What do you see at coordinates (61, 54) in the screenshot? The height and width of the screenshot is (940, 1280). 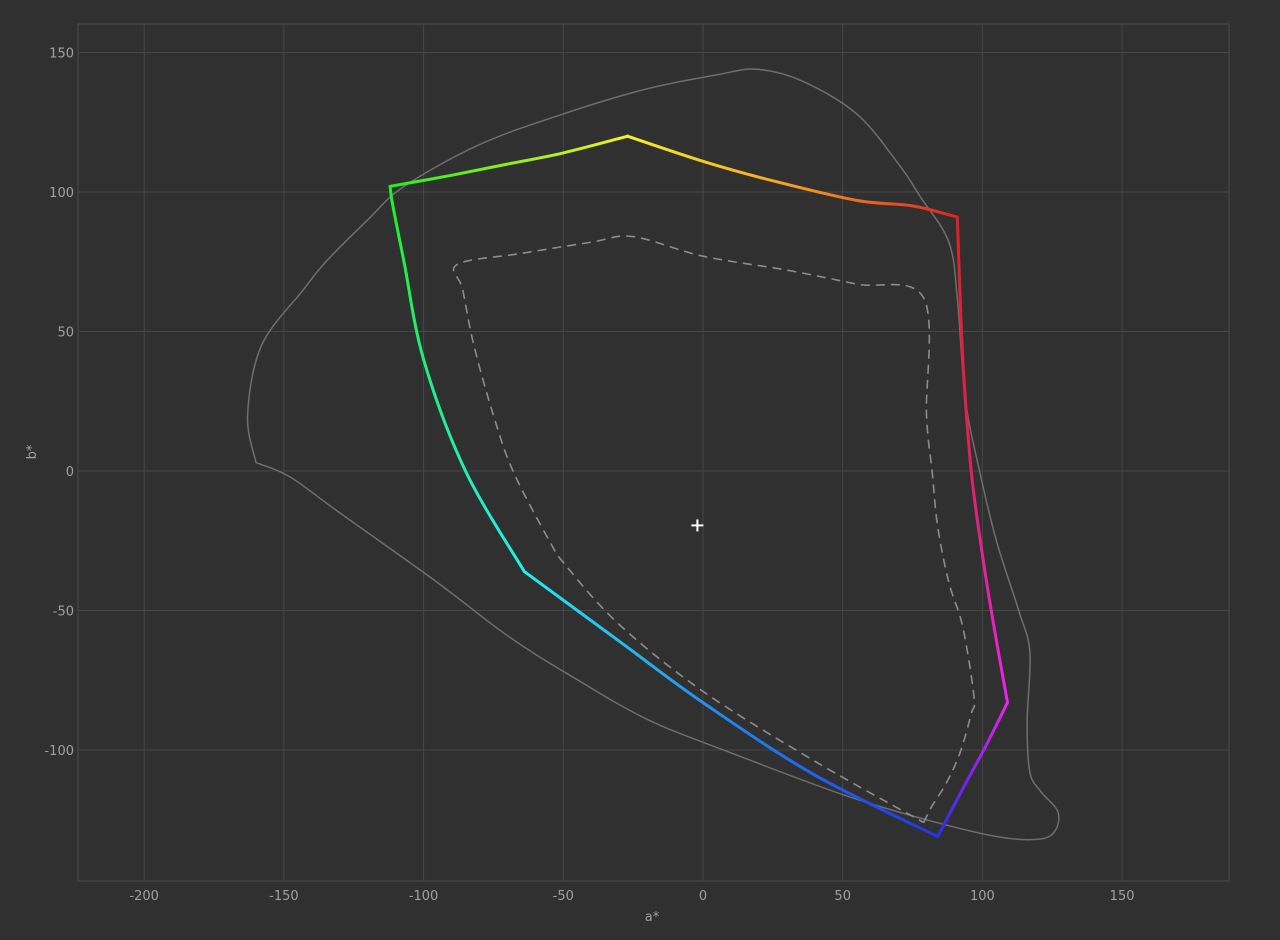 I see `y-tick-label: 150` at bounding box center [61, 54].